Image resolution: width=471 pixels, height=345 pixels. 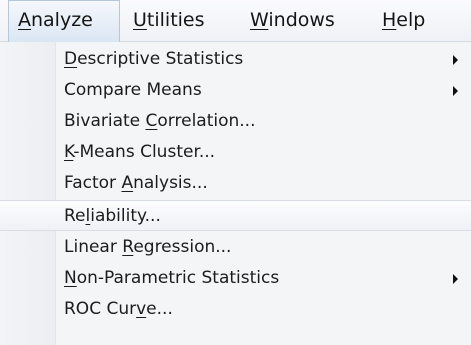 What do you see at coordinates (259, 20) in the screenshot?
I see `menu-windows-accesskey: W` at bounding box center [259, 20].